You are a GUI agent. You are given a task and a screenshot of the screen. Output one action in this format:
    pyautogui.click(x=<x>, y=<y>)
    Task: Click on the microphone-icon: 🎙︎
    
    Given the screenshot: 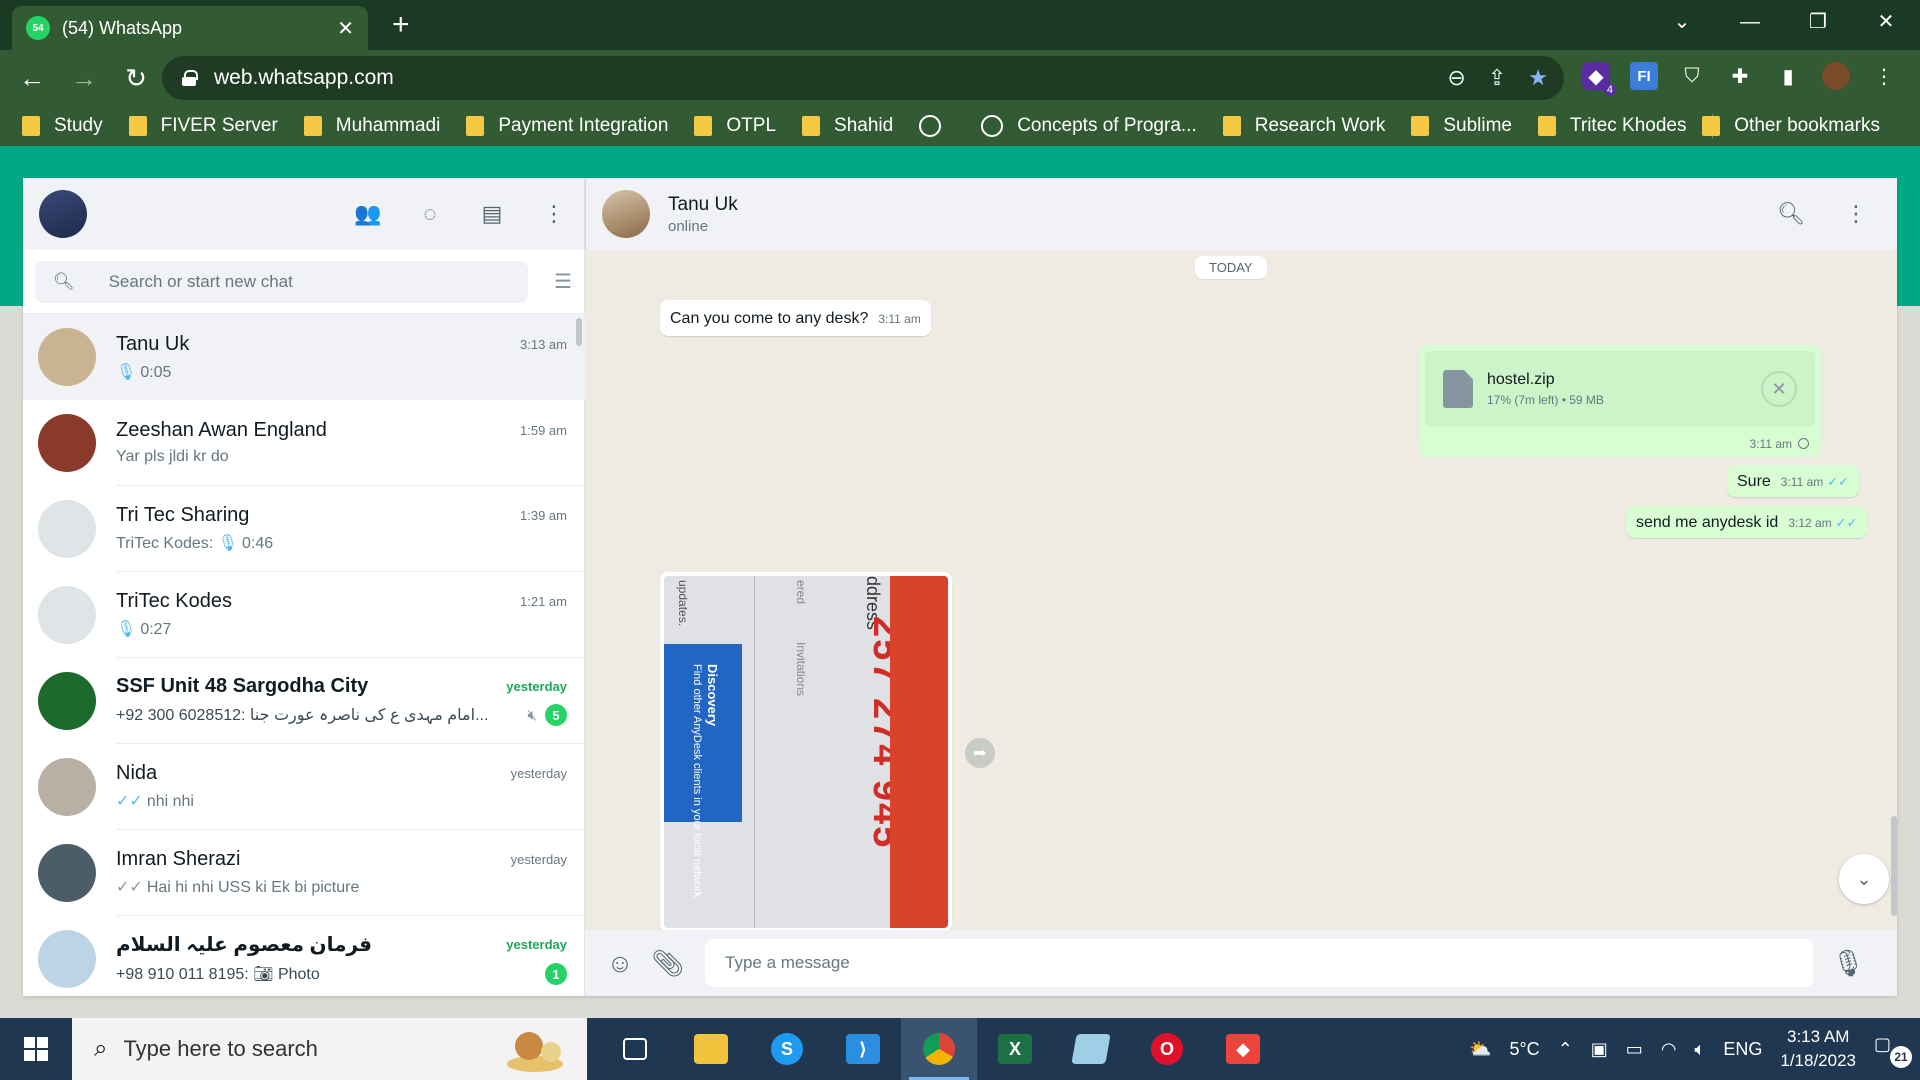 What is the action you would take?
    pyautogui.click(x=1848, y=963)
    